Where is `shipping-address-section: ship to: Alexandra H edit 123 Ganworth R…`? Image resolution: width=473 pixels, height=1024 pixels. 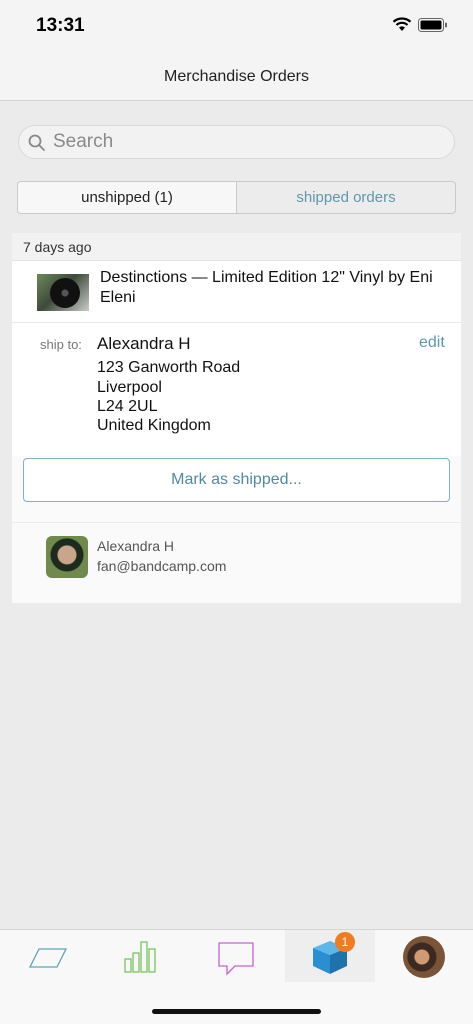 shipping-address-section: ship to: Alexandra H edit 123 Ganworth R… is located at coordinates (236, 389).